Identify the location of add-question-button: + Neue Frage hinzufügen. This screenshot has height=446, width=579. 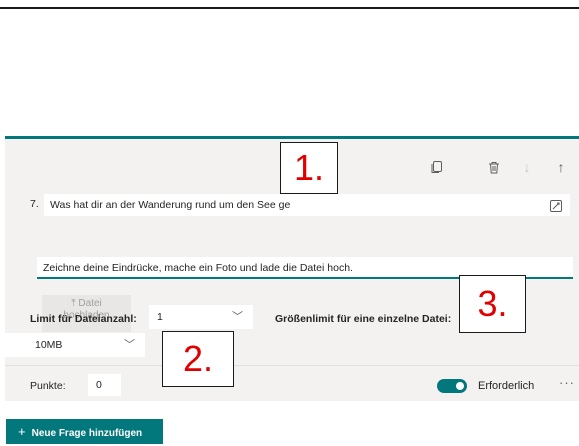
(84, 431).